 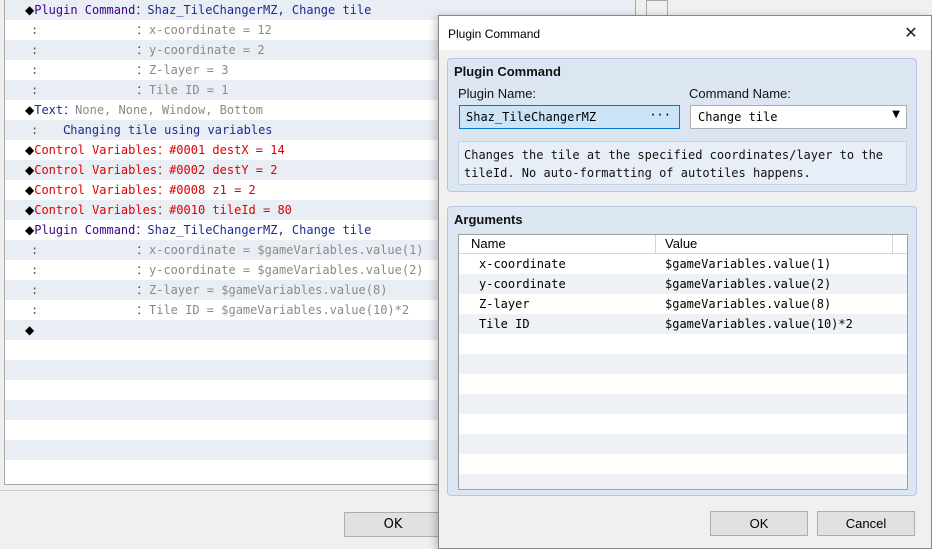 What do you see at coordinates (497, 93) in the screenshot?
I see `plugin-name-label: Plugin Name:` at bounding box center [497, 93].